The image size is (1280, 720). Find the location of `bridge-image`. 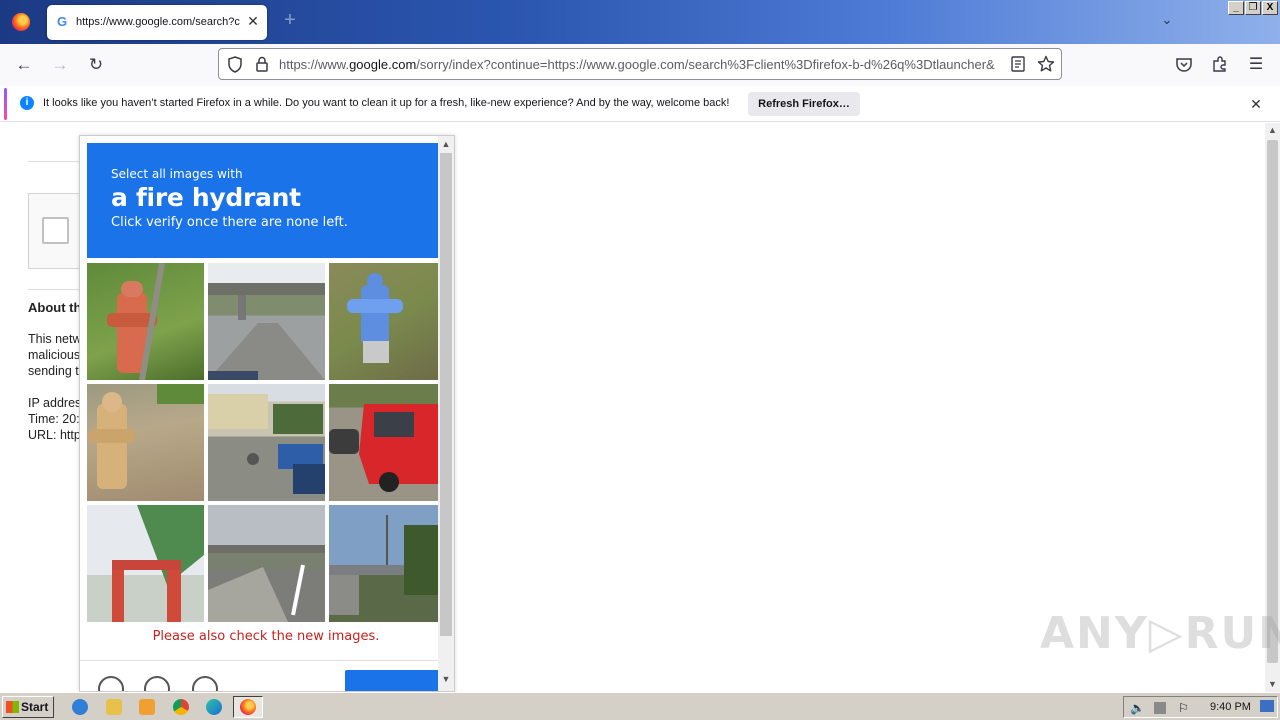

bridge-image is located at coordinates (387, 565).